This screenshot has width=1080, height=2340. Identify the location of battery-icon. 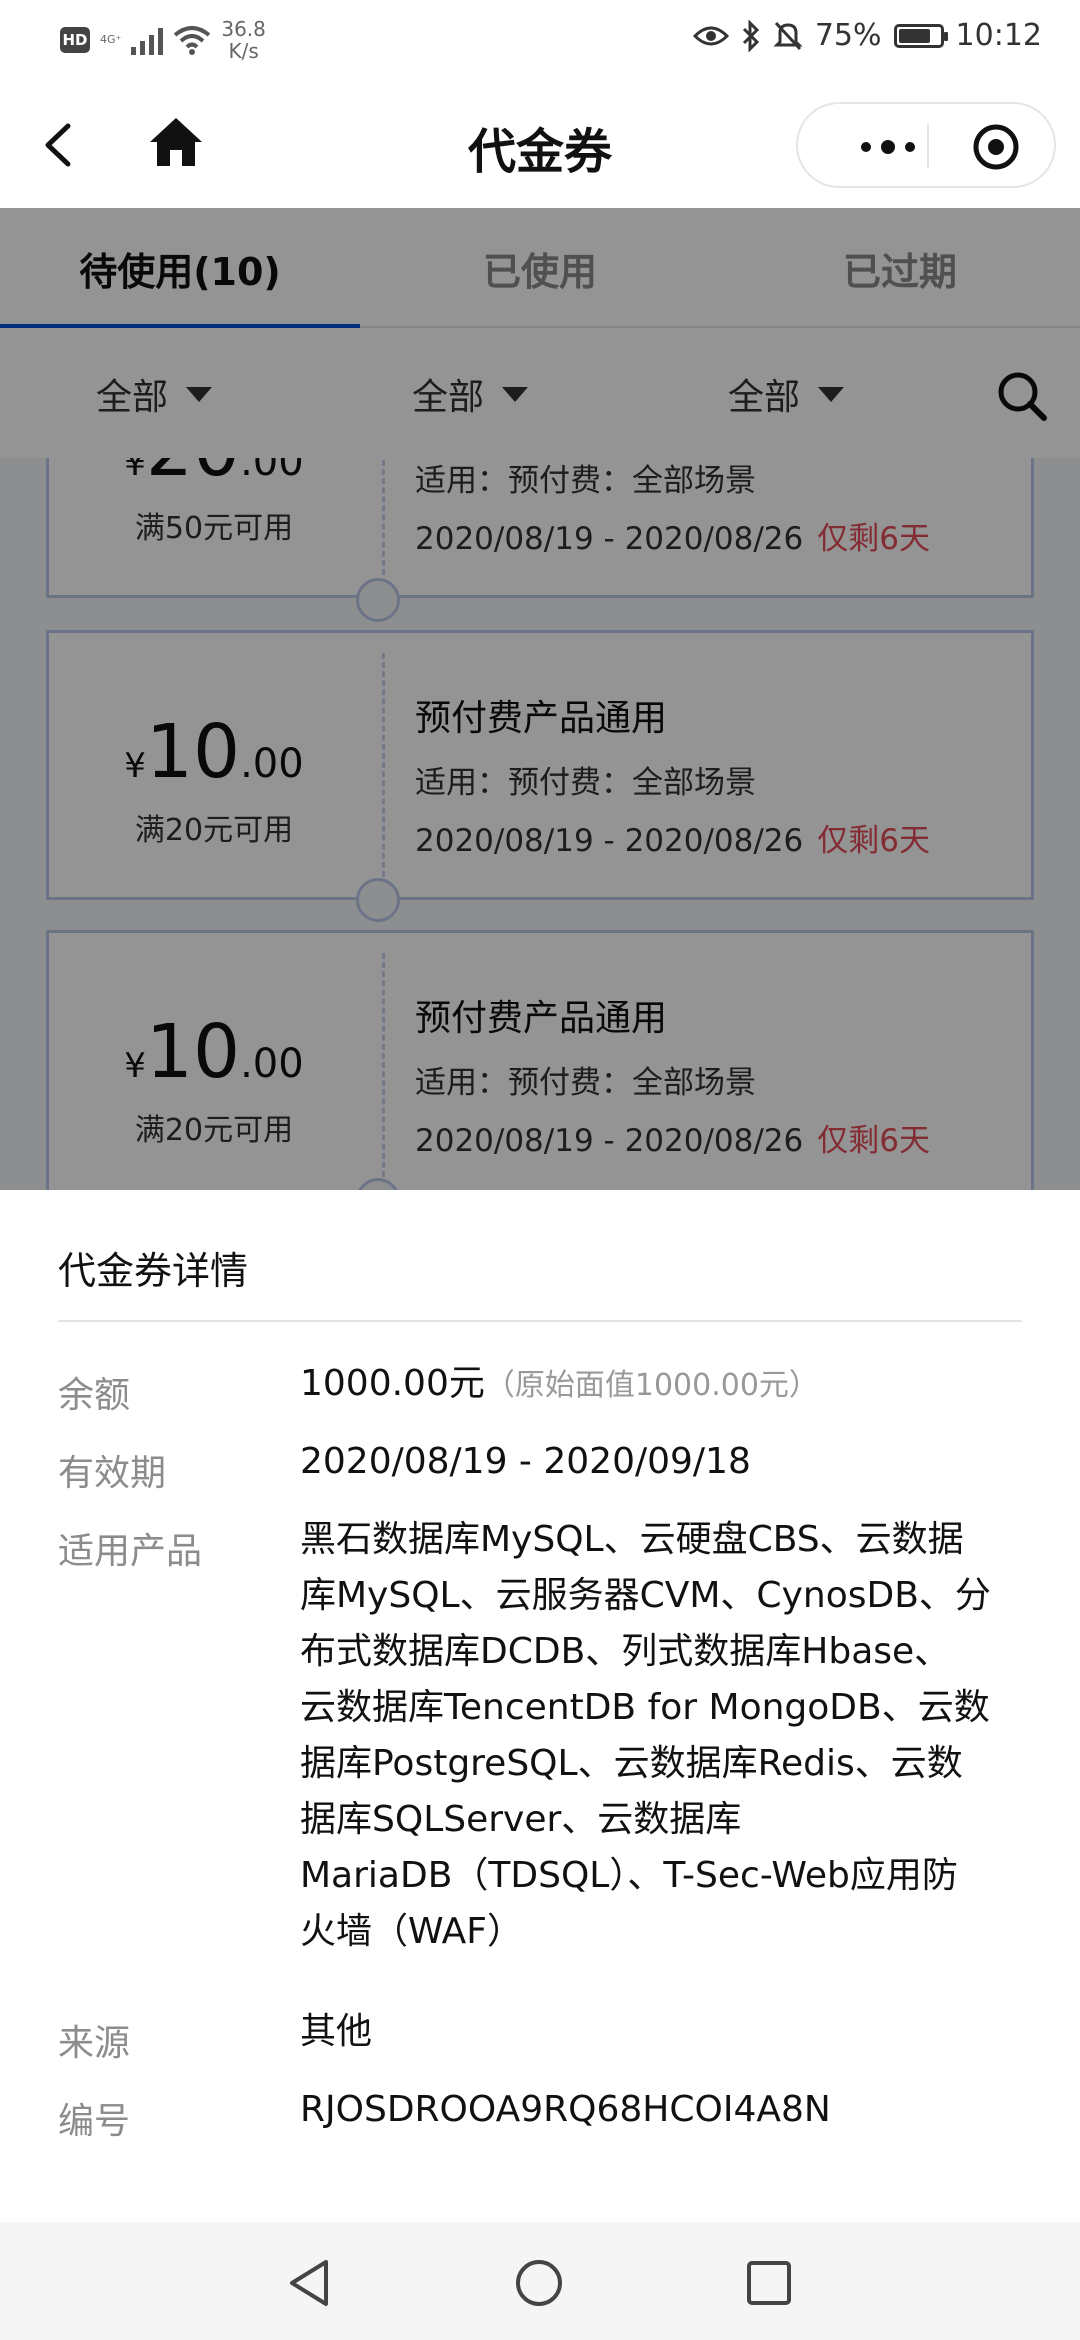
(920, 35).